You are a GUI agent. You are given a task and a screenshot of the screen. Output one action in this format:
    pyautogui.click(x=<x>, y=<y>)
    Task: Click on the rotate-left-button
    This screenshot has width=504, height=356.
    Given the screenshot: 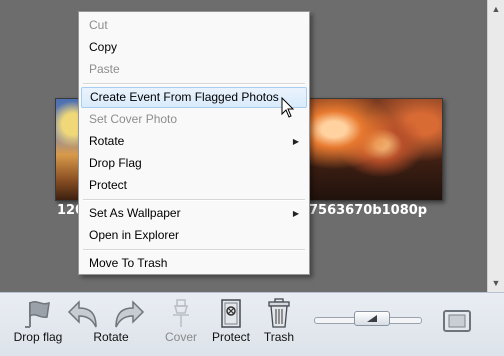 What is the action you would take?
    pyautogui.click(x=84, y=323)
    